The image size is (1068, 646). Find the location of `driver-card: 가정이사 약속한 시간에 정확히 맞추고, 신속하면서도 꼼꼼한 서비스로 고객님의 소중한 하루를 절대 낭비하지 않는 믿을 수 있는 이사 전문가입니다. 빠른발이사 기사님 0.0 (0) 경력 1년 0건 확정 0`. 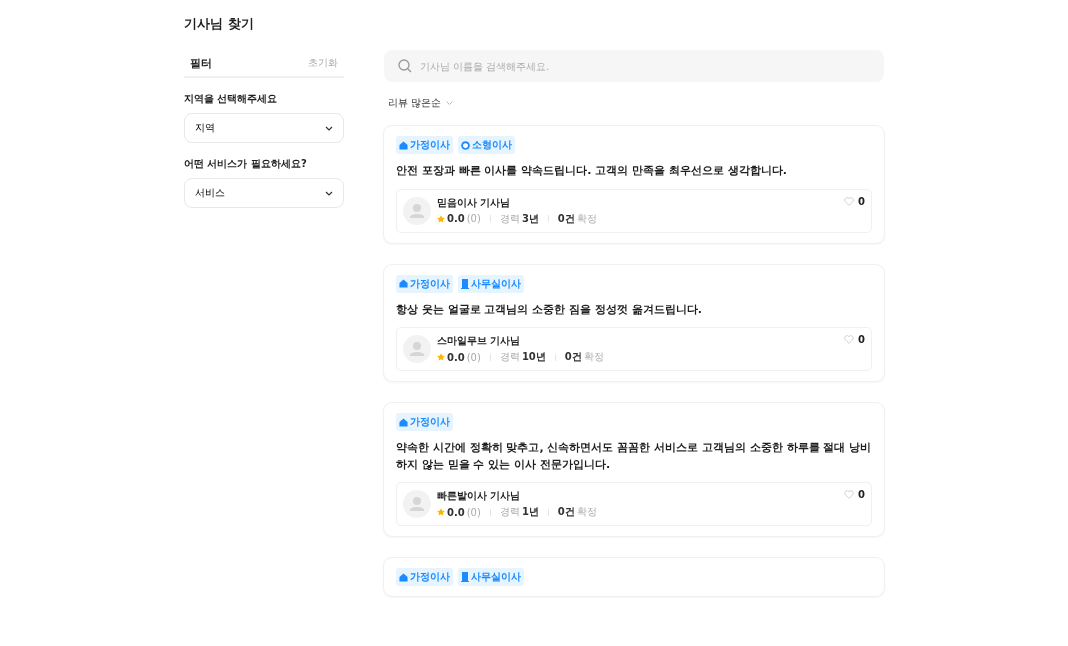

driver-card: 가정이사 약속한 시간에 정확히 맞추고, 신속하면서도 꼼꼼한 서비스로 고객님의 소중한 하루를 절대 낭비하지 않는 믿을 수 있는 이사 전문가입니다. 빠른발이사 기사님 0.0 (0) 경력 1년 0건 확정 0 is located at coordinates (634, 469).